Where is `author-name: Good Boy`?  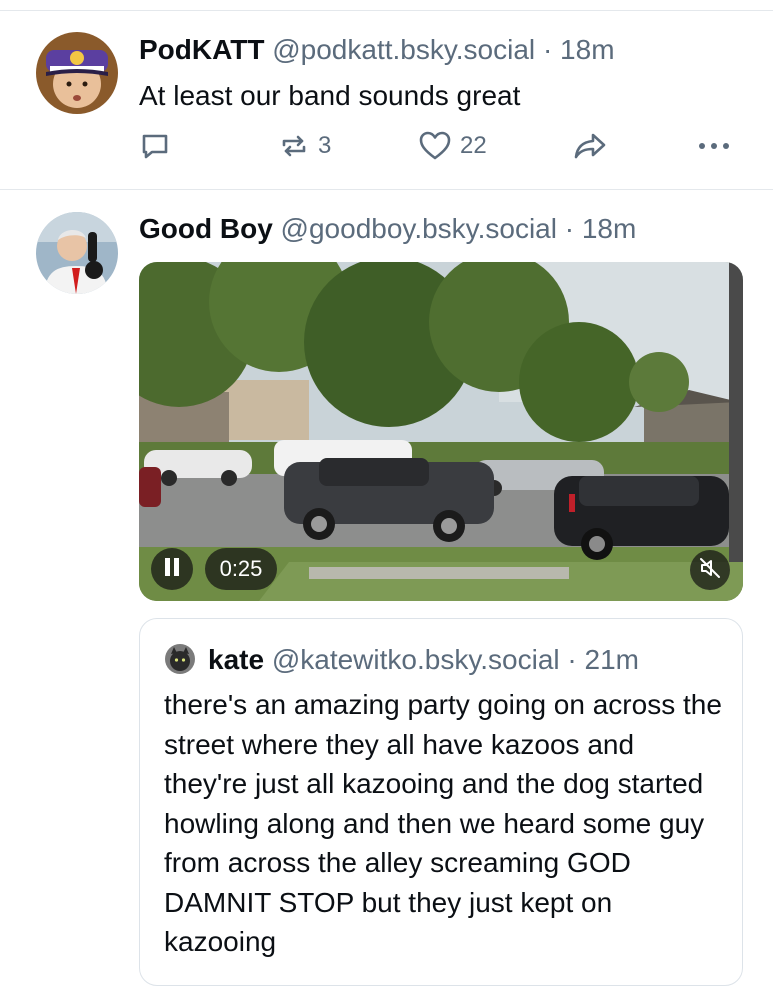 author-name: Good Boy is located at coordinates (206, 228).